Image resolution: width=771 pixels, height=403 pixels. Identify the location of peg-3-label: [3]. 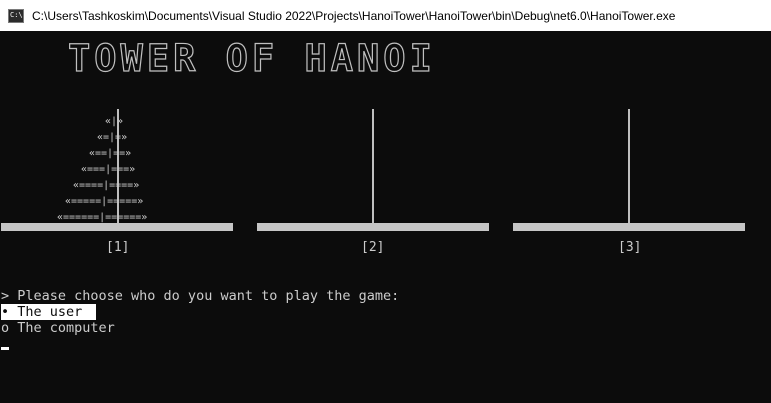
(630, 247).